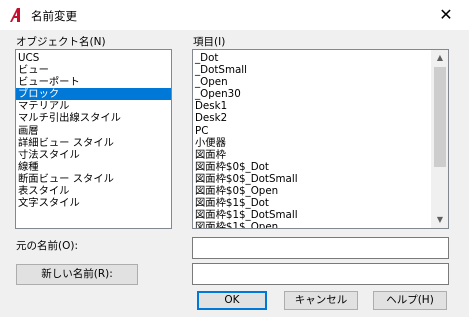 Image resolution: width=469 pixels, height=317 pixels. What do you see at coordinates (312, 70) in the screenshot?
I see `item-entry: _DotSmall` at bounding box center [312, 70].